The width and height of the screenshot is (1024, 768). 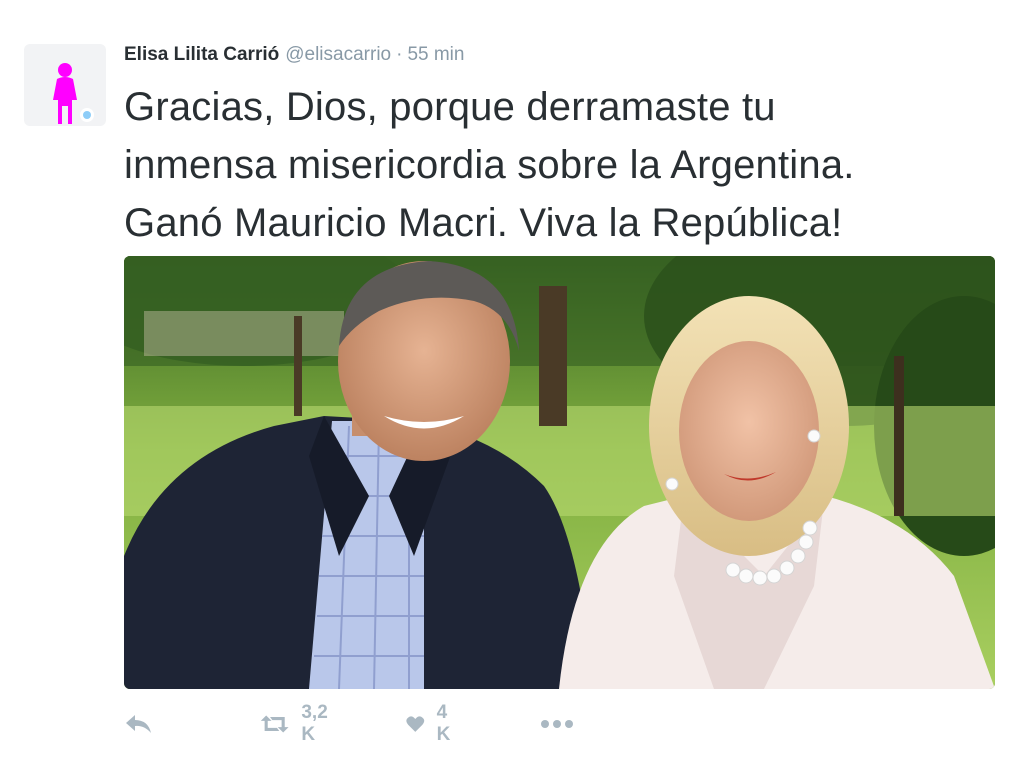 I want to click on status-dot-icon, so click(x=87, y=115).